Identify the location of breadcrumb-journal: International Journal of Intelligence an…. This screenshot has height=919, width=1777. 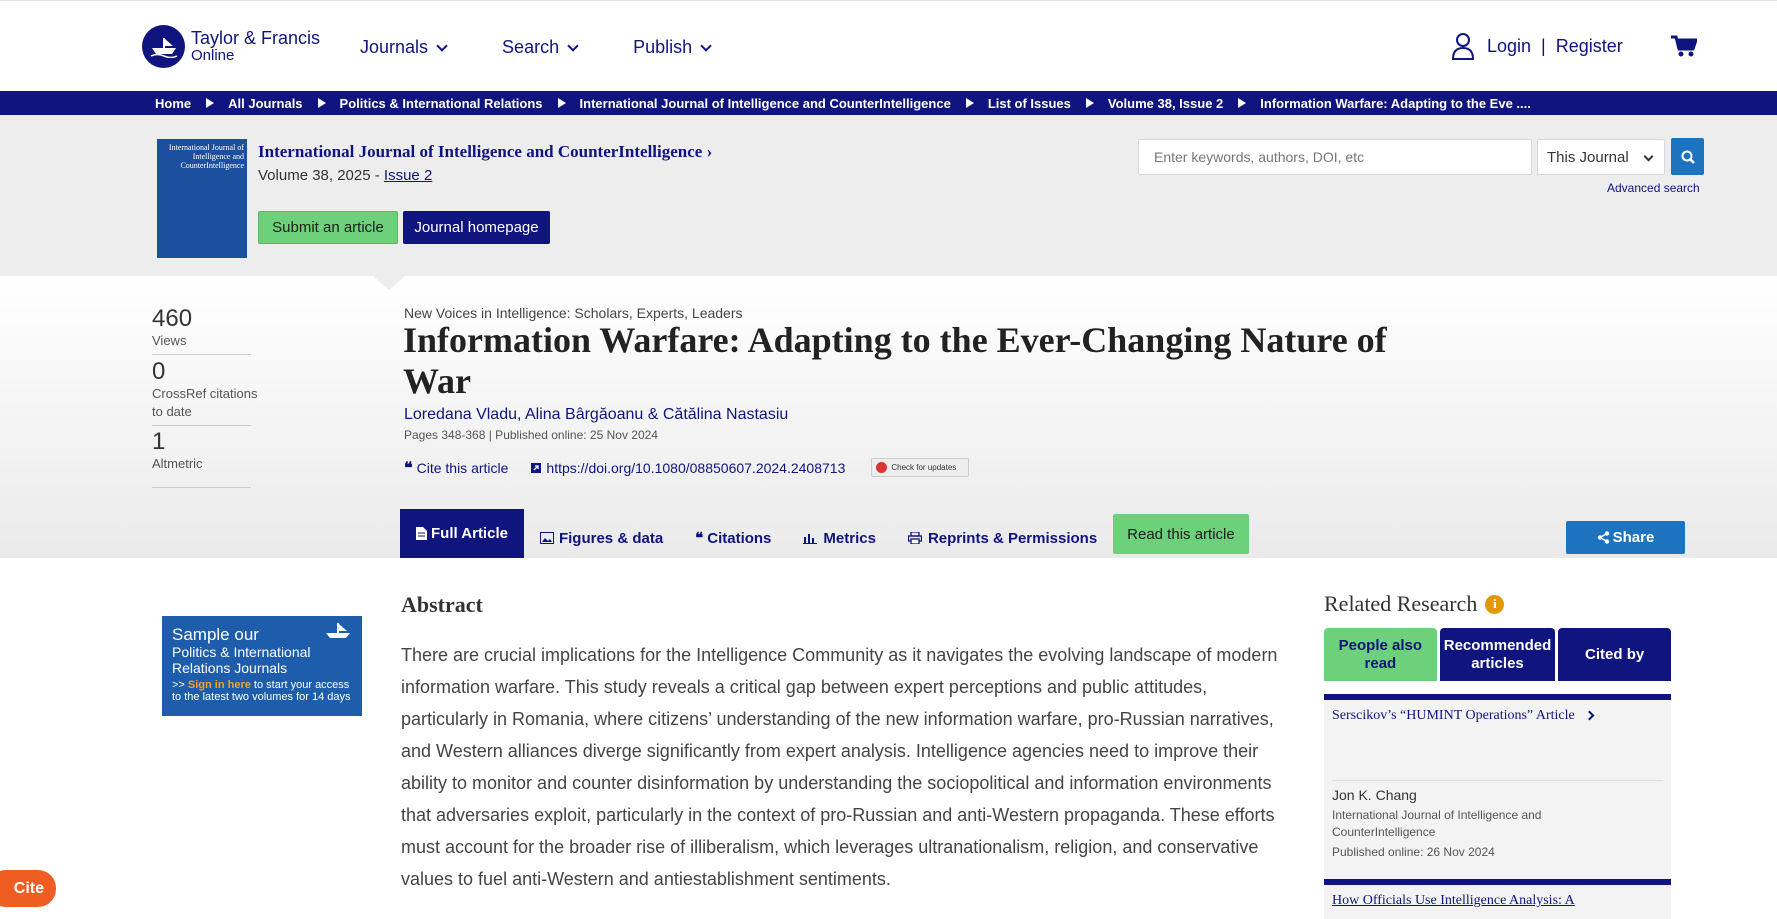
(765, 103).